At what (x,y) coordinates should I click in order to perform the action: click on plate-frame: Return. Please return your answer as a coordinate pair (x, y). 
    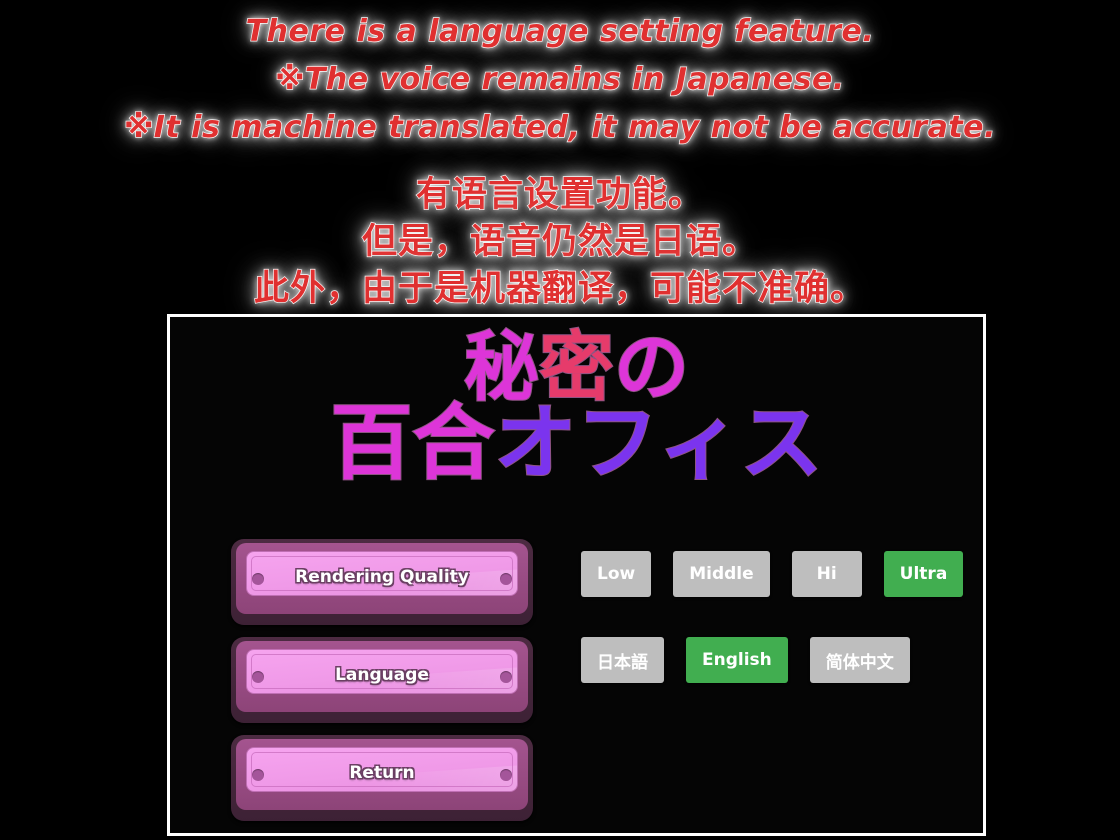
    Looking at the image, I should click on (382, 774).